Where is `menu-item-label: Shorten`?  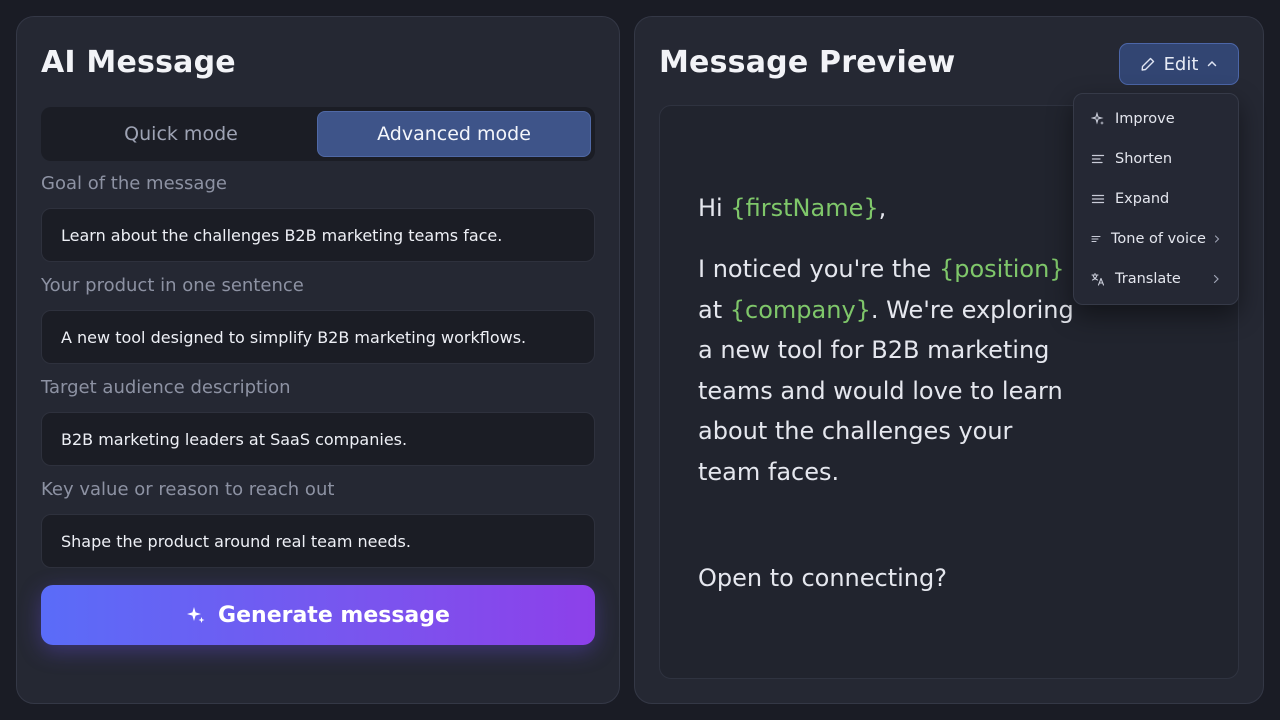
menu-item-label: Shorten is located at coordinates (1144, 159).